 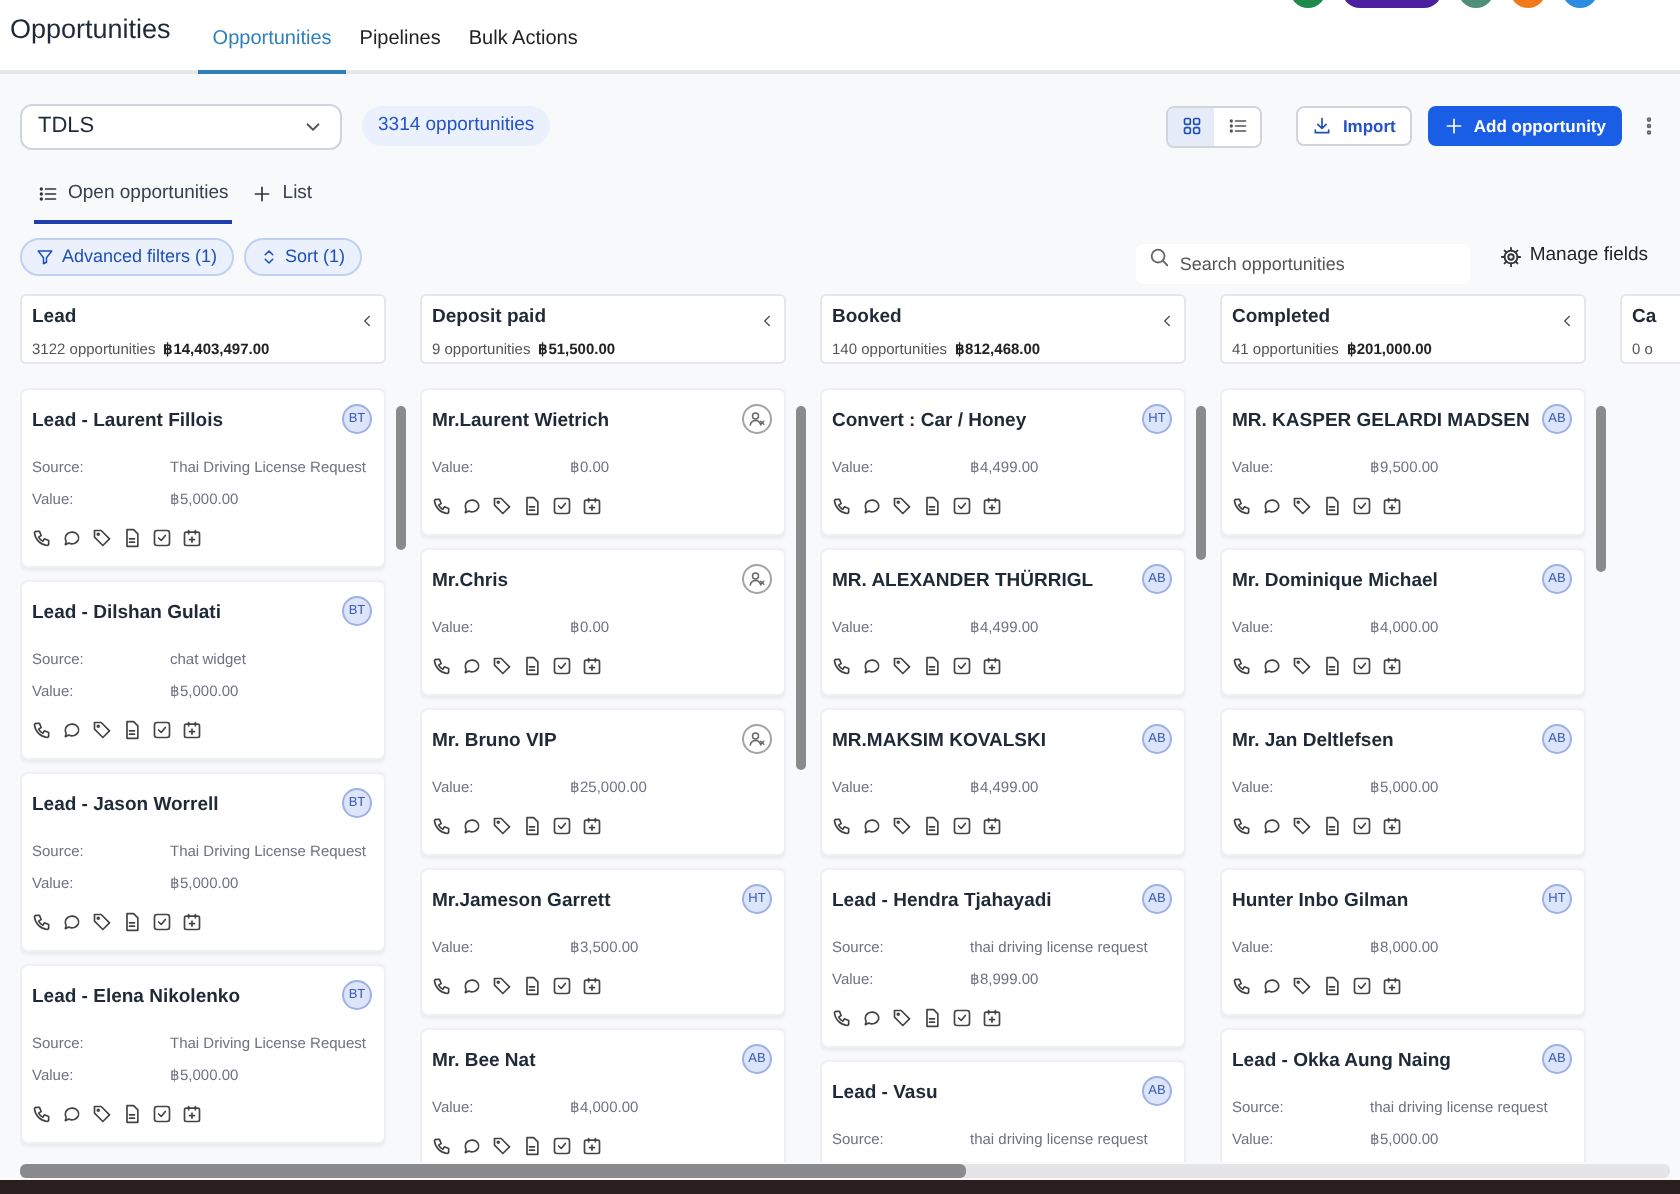 I want to click on add-opportunity-button: Add opportunity, so click(x=1524, y=126).